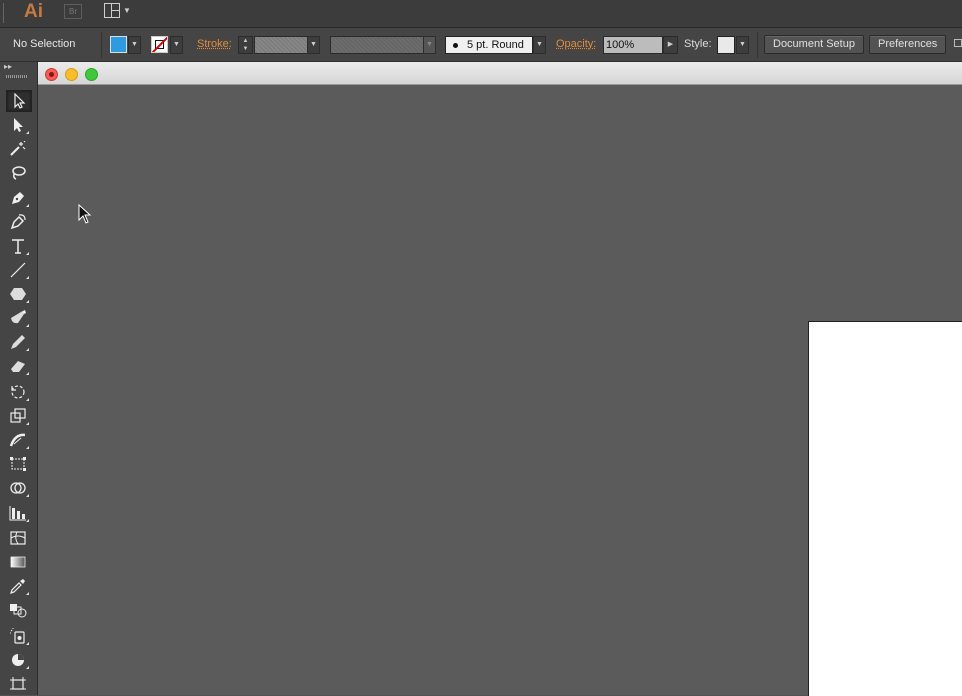 The image size is (962, 696). I want to click on scale-tool, so click(18, 416).